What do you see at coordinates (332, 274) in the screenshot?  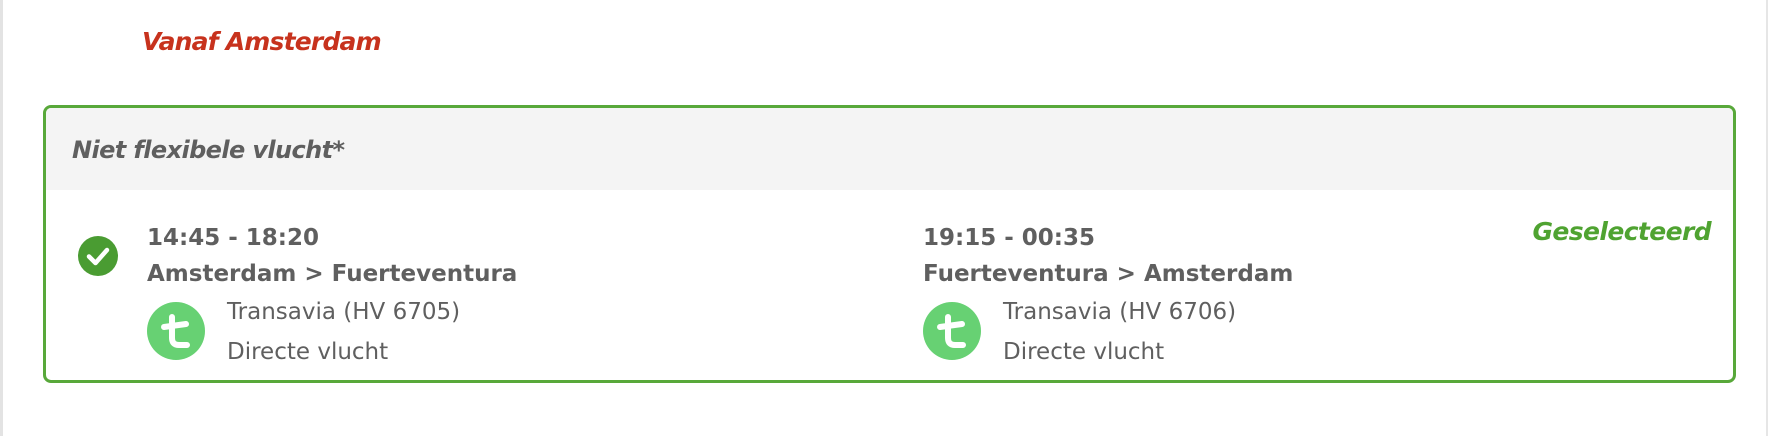 I see `outbound-route: Amsterdam > Fuerteventura` at bounding box center [332, 274].